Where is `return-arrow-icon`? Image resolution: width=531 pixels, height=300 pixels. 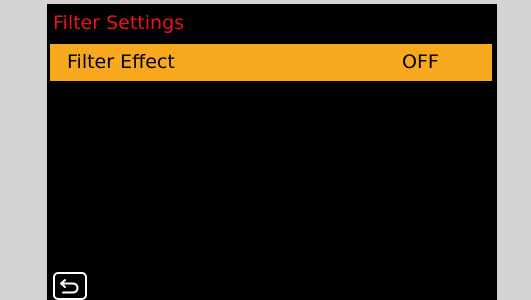 return-arrow-icon is located at coordinates (69, 286).